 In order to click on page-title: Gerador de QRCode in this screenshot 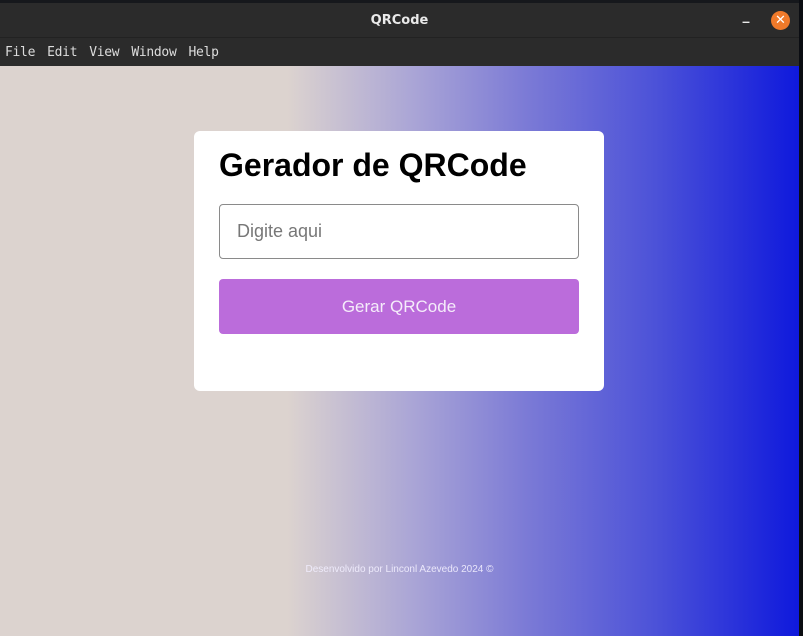, I will do `click(373, 165)`.